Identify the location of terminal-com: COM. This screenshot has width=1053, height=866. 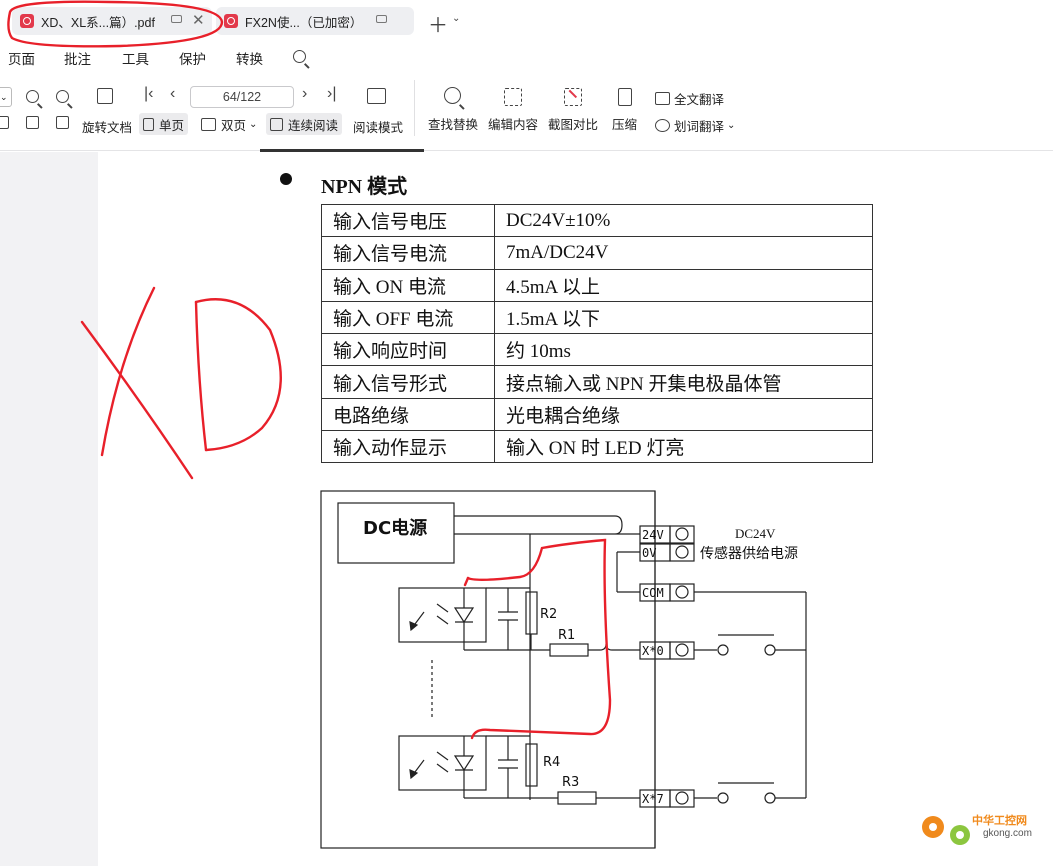
(653, 593).